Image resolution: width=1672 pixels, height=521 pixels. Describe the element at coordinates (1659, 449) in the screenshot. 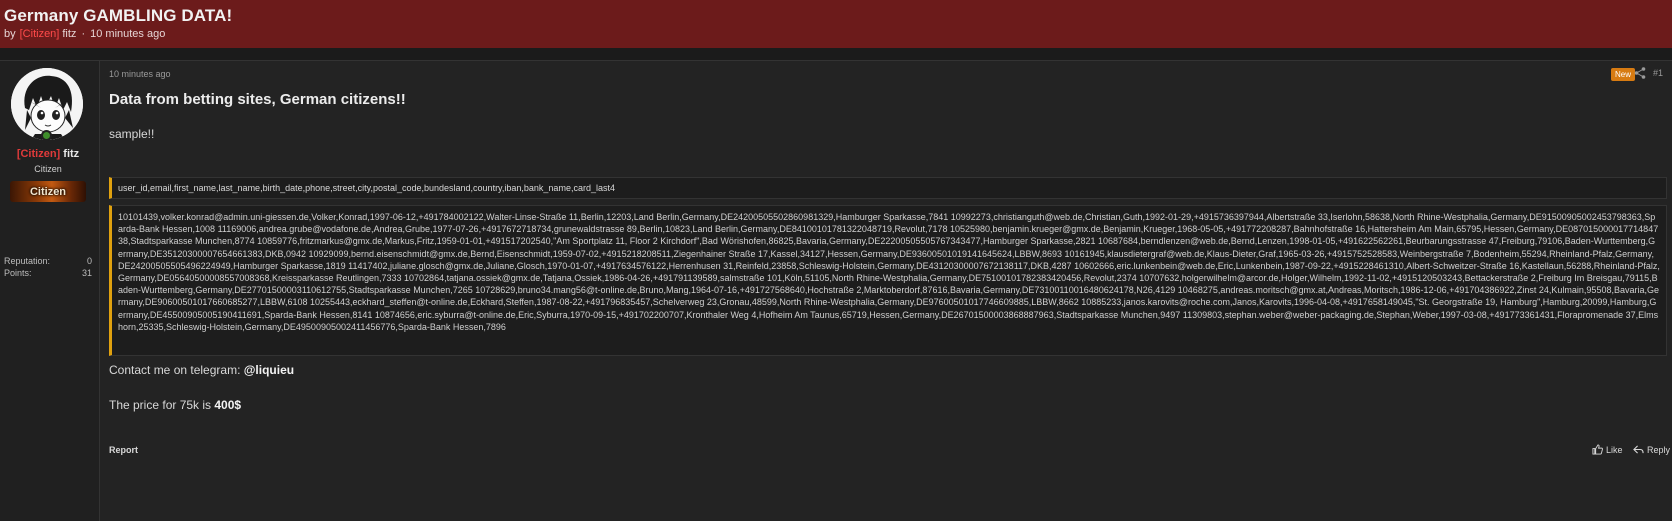

I see `reply-label: Reply` at that location.